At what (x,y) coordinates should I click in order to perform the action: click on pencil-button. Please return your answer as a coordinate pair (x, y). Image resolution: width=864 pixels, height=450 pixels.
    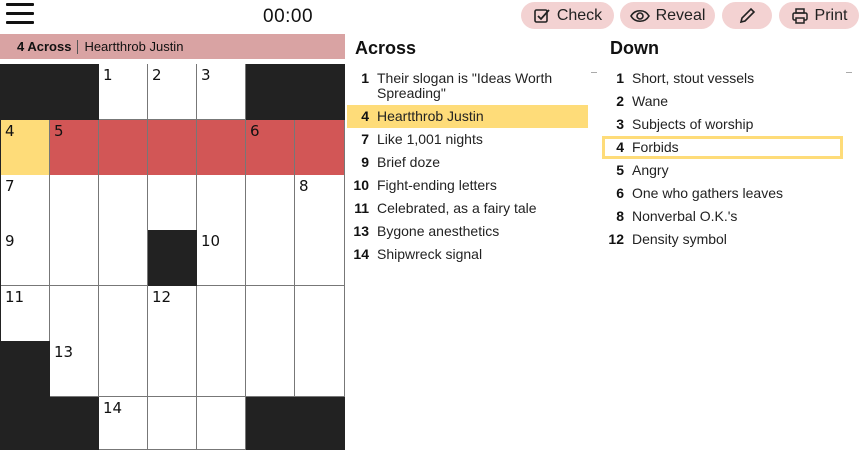
    Looking at the image, I should click on (747, 15).